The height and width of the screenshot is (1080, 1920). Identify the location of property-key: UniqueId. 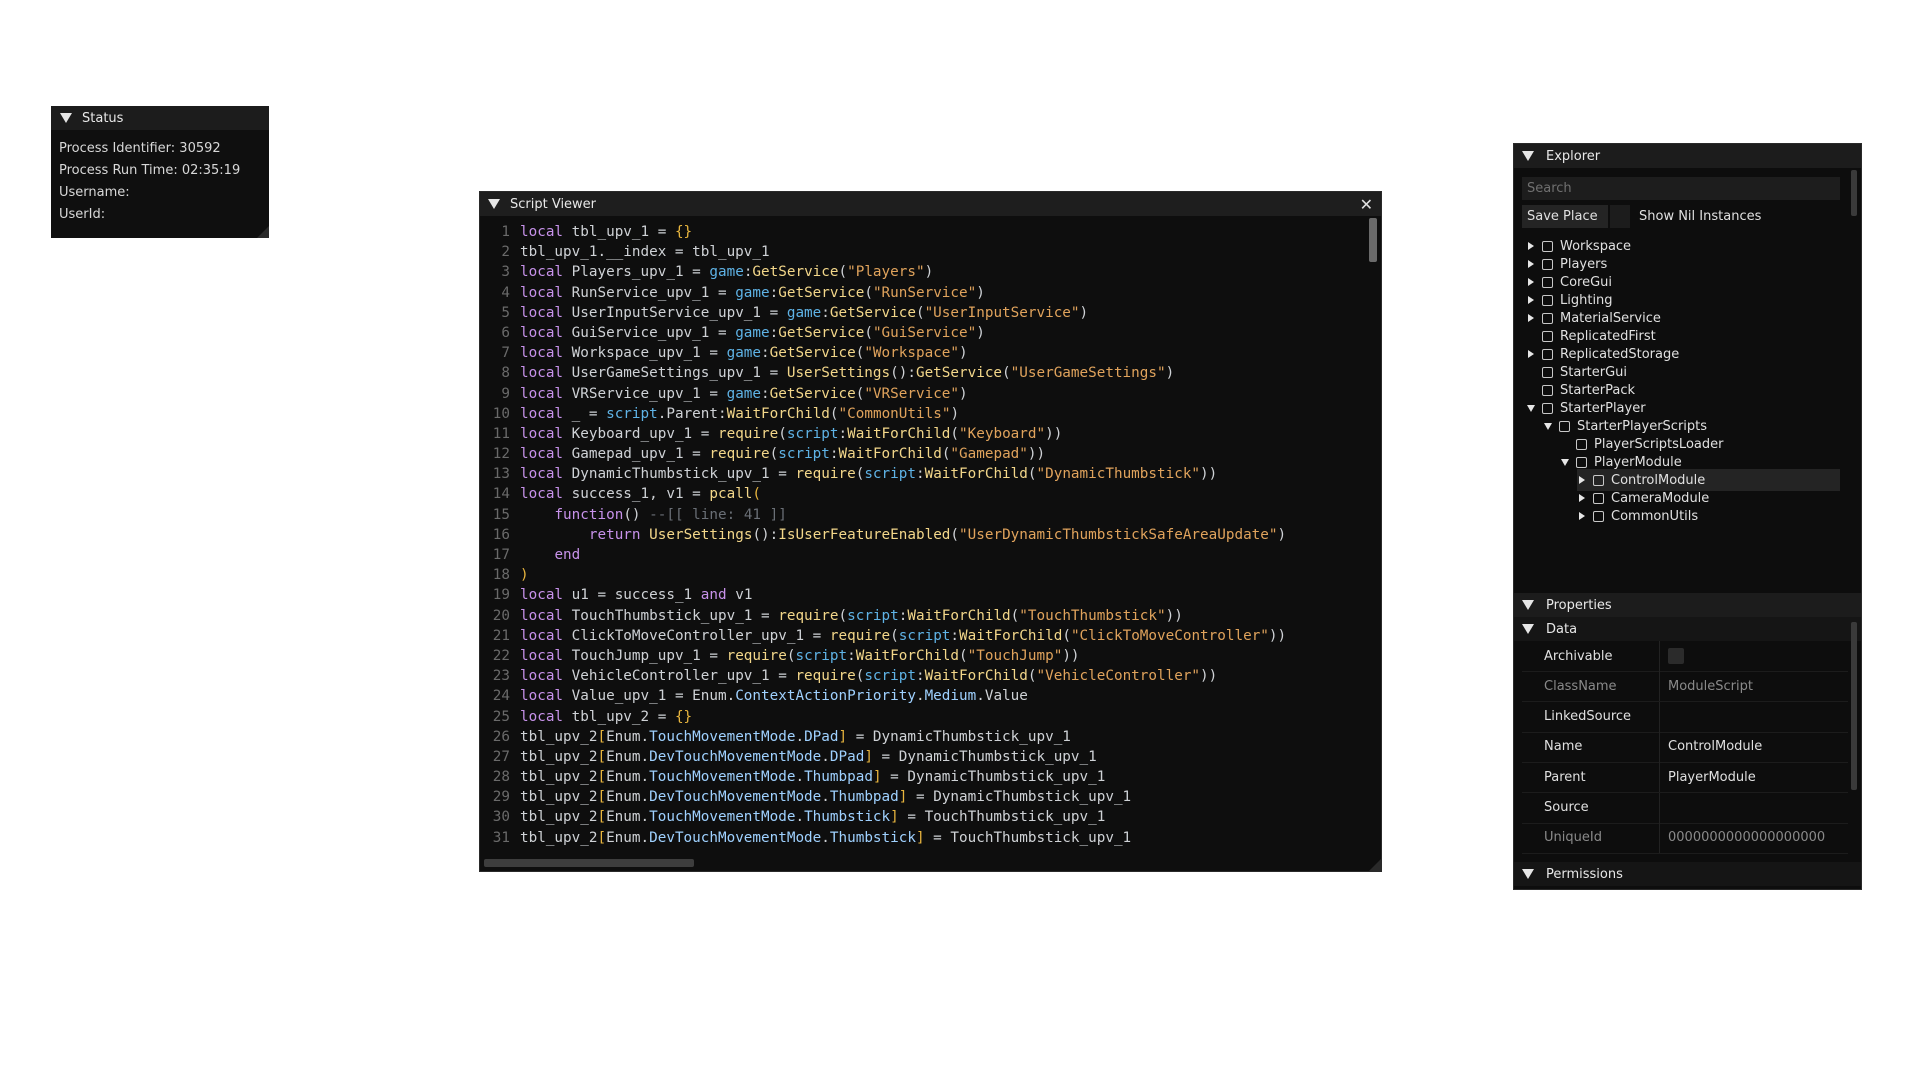
(1591, 837).